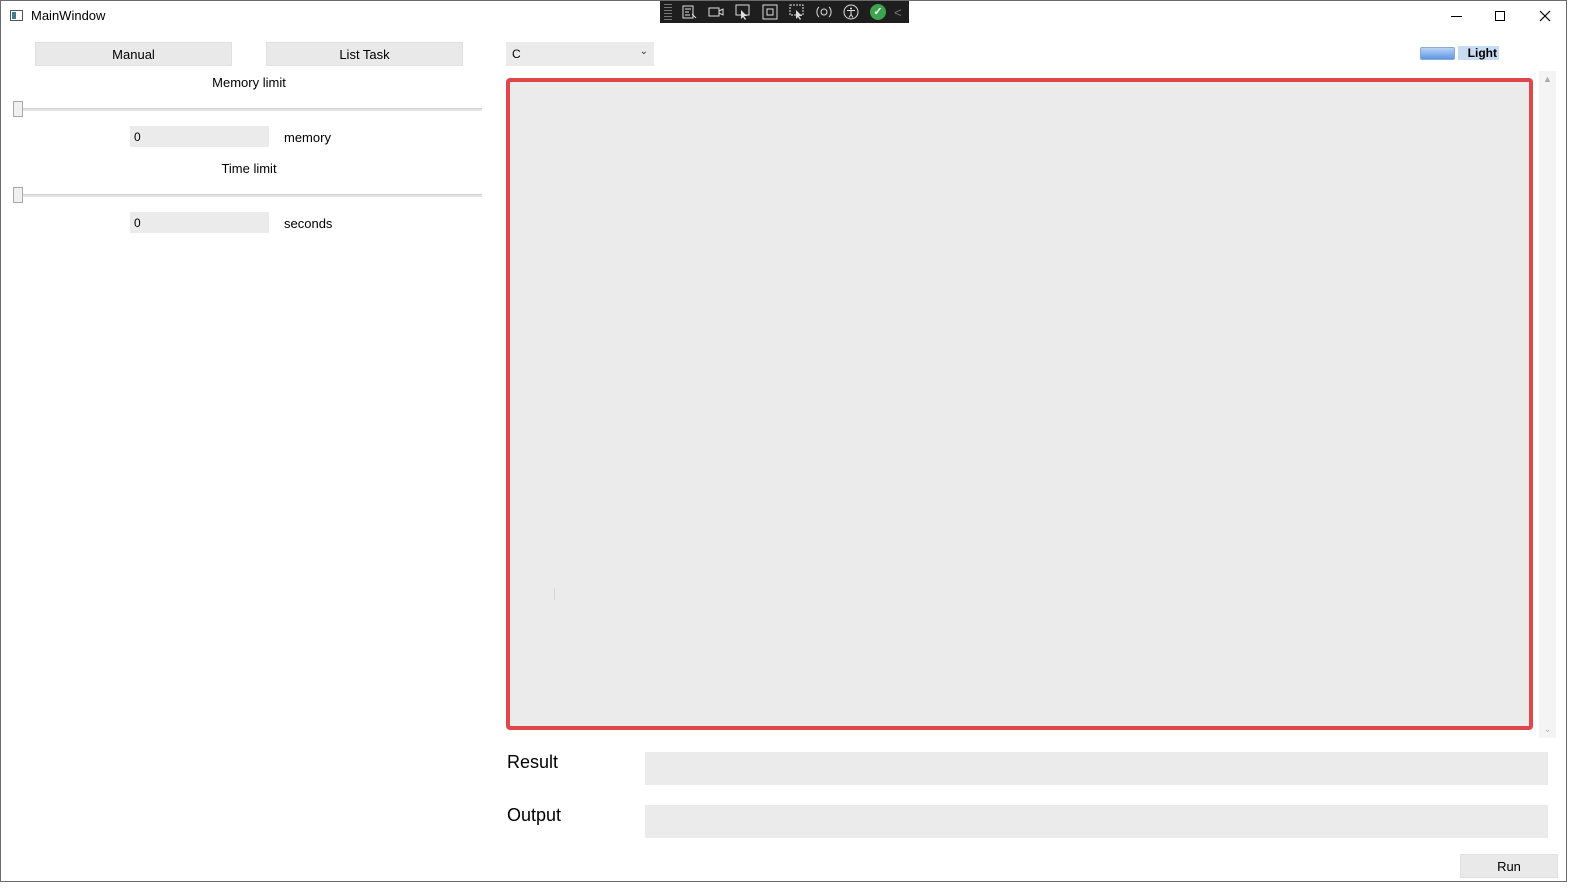 This screenshot has height=893, width=1586. Describe the element at coordinates (1509, 866) in the screenshot. I see `run-button: Run` at that location.